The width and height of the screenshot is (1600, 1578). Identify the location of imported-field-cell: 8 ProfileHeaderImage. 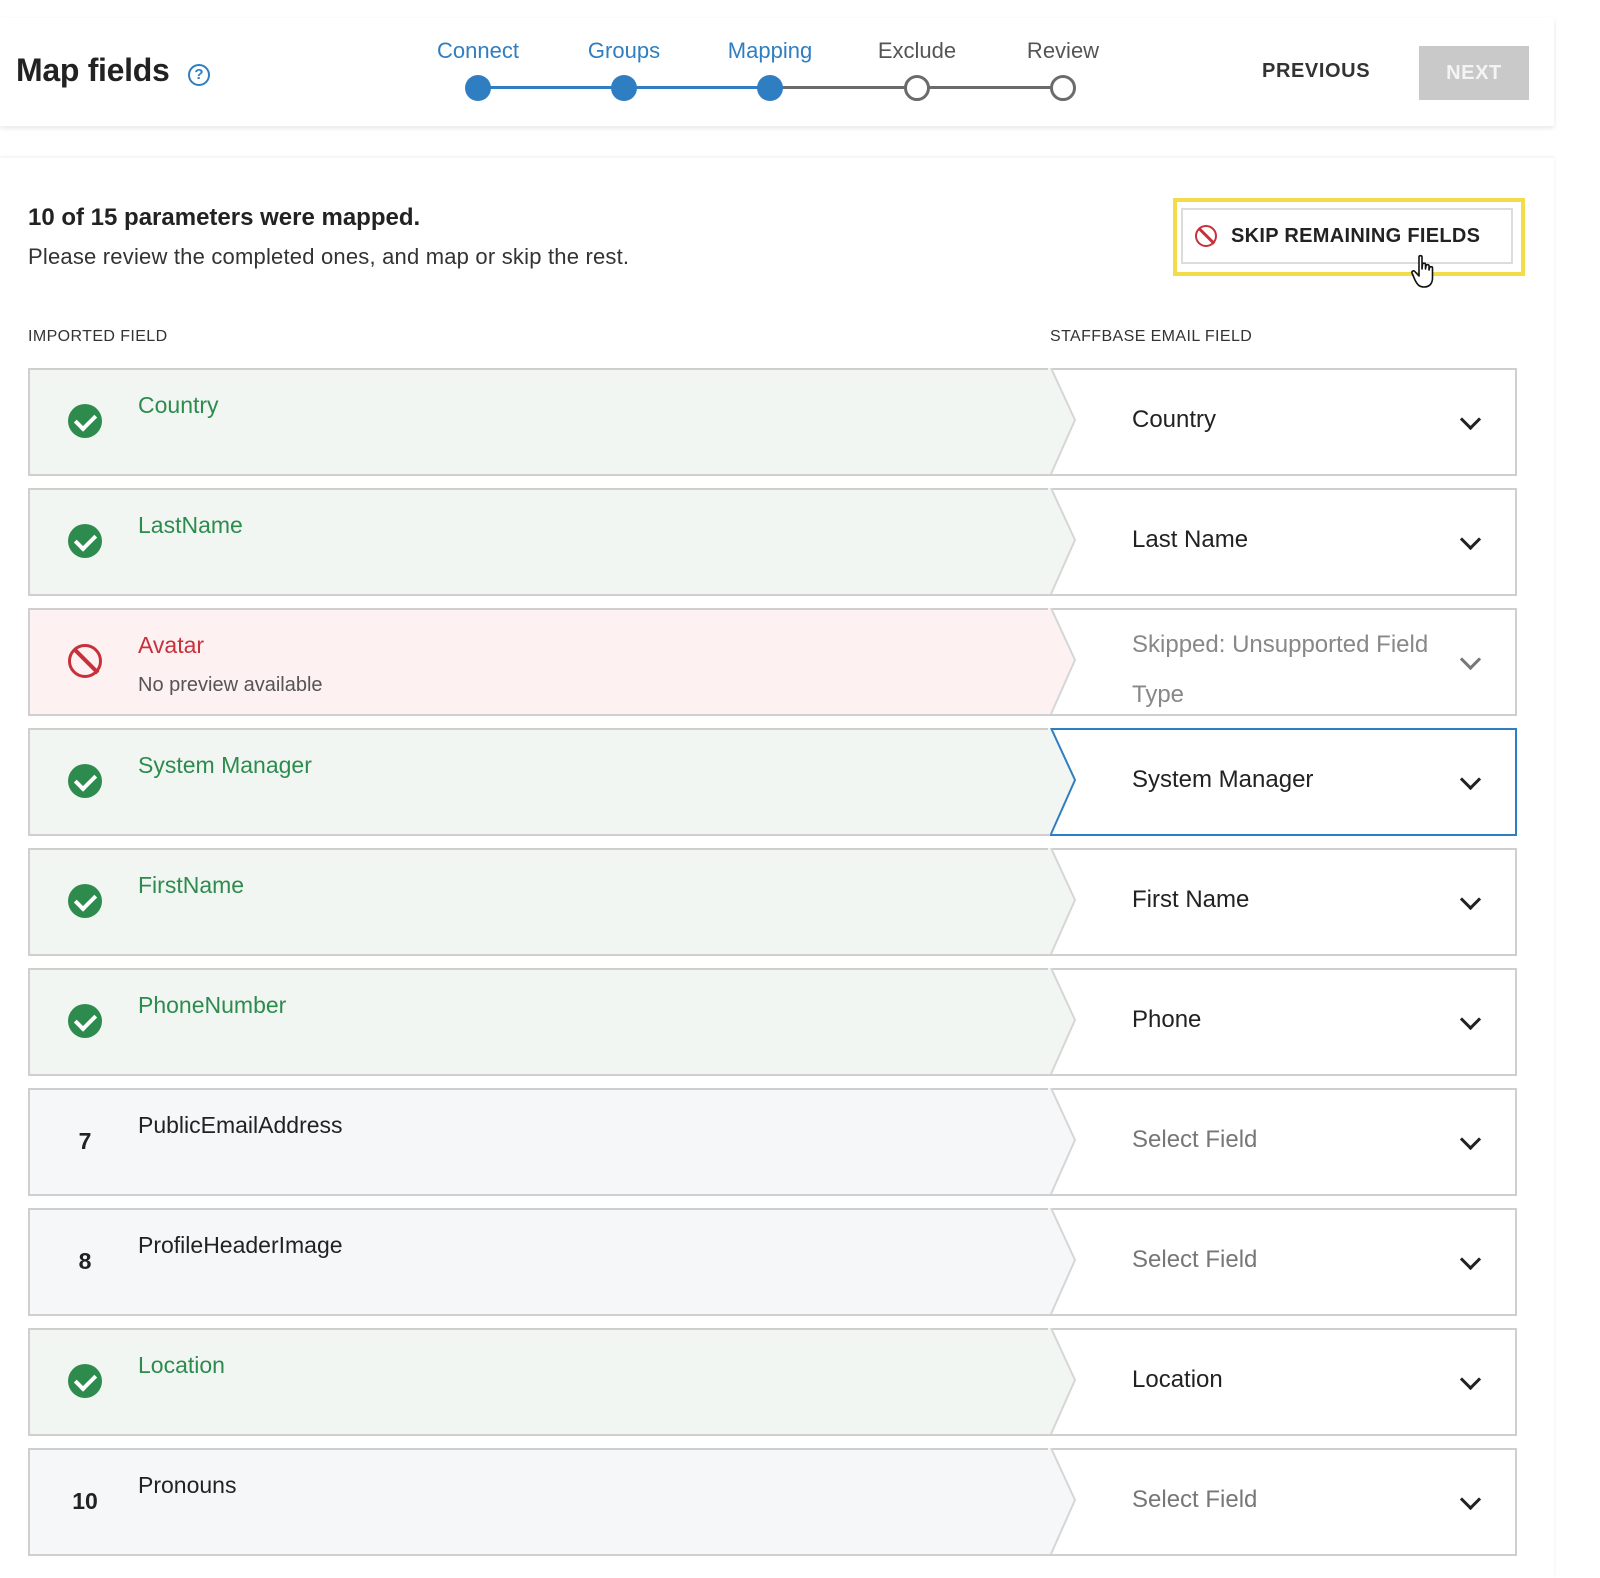
(551, 1262).